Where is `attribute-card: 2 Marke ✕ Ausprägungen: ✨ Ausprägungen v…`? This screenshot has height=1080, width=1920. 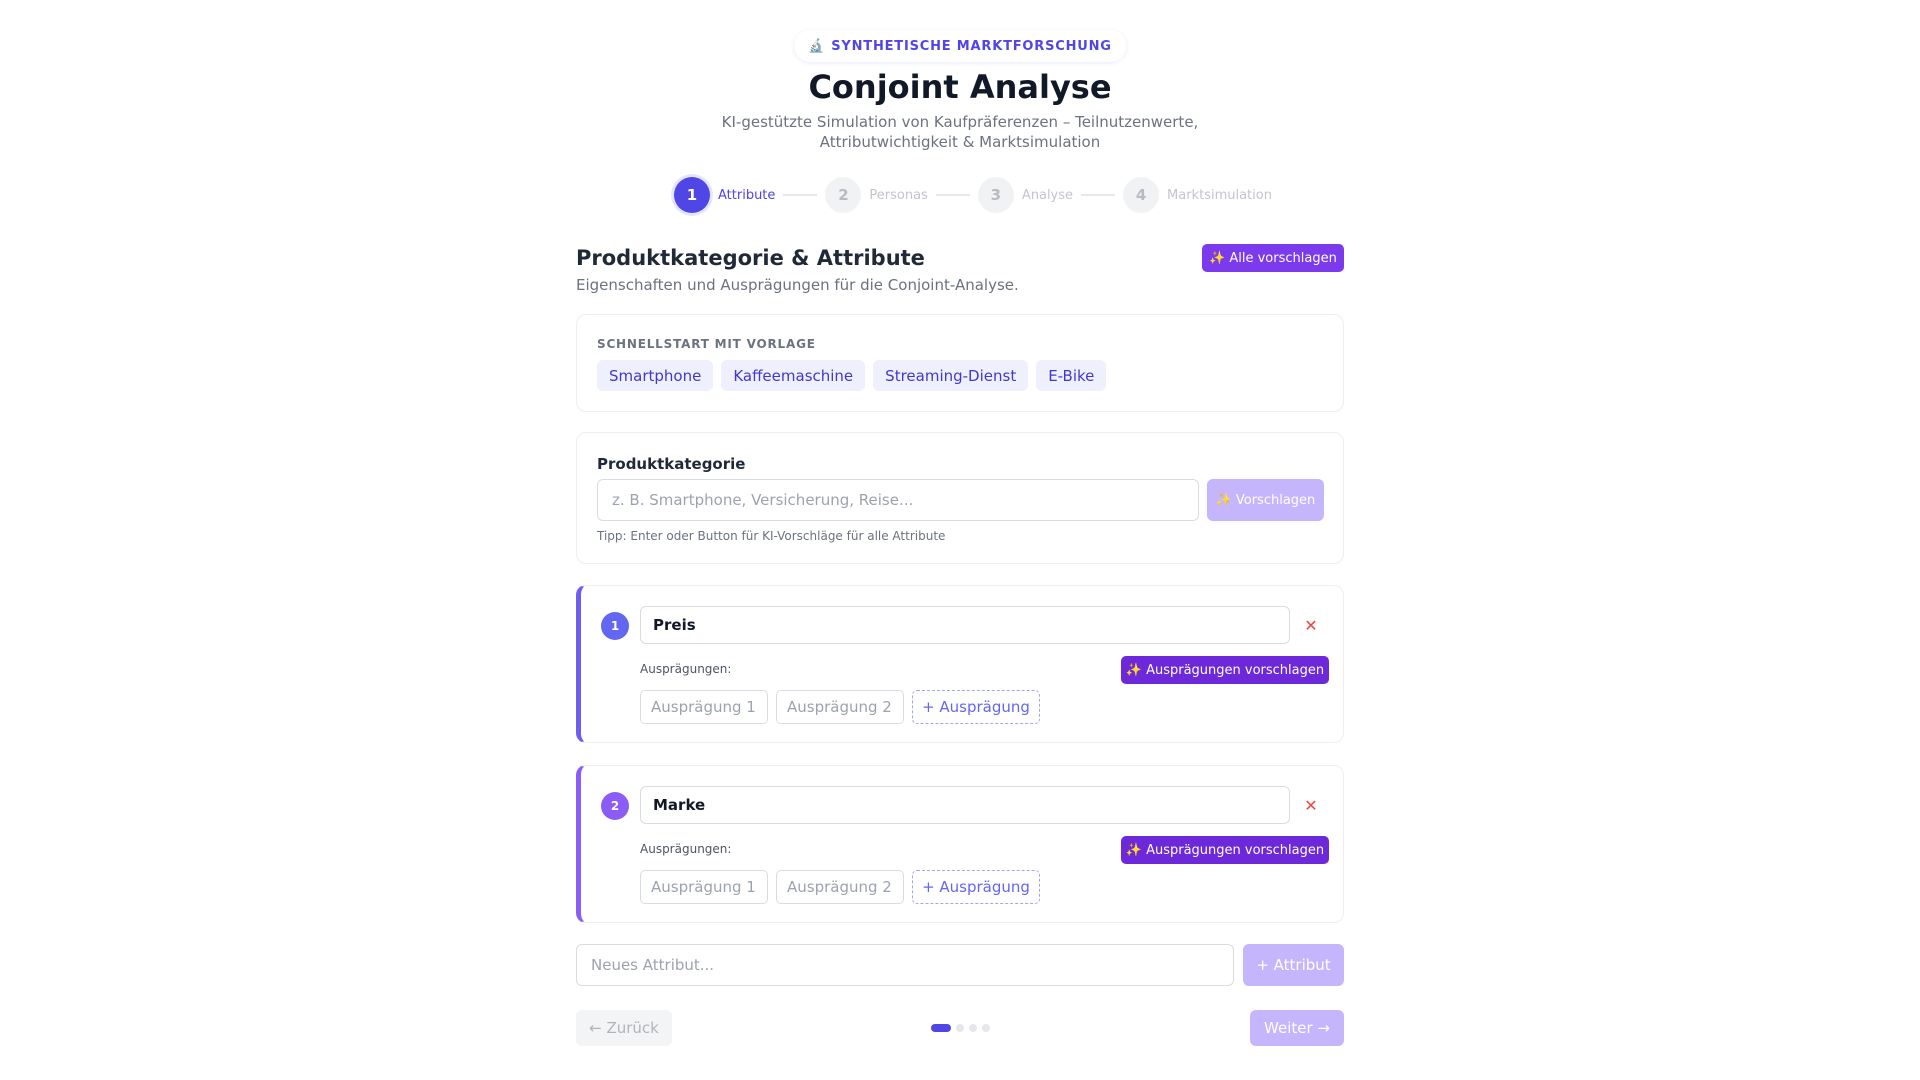
attribute-card: 2 Marke ✕ Ausprägungen: ✨ Ausprägungen v… is located at coordinates (960, 844).